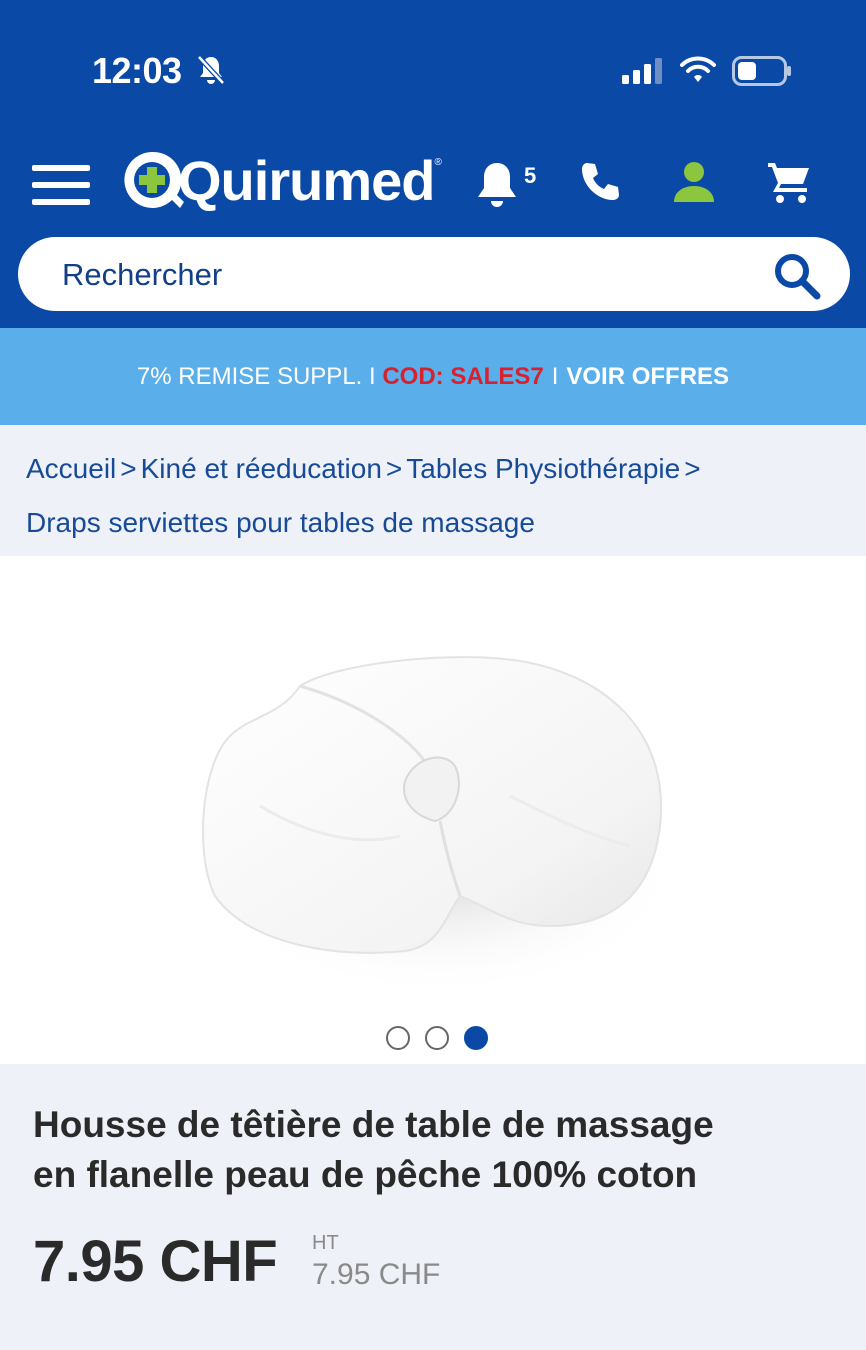  Describe the element at coordinates (62, 185) in the screenshot. I see `menu-button` at that location.